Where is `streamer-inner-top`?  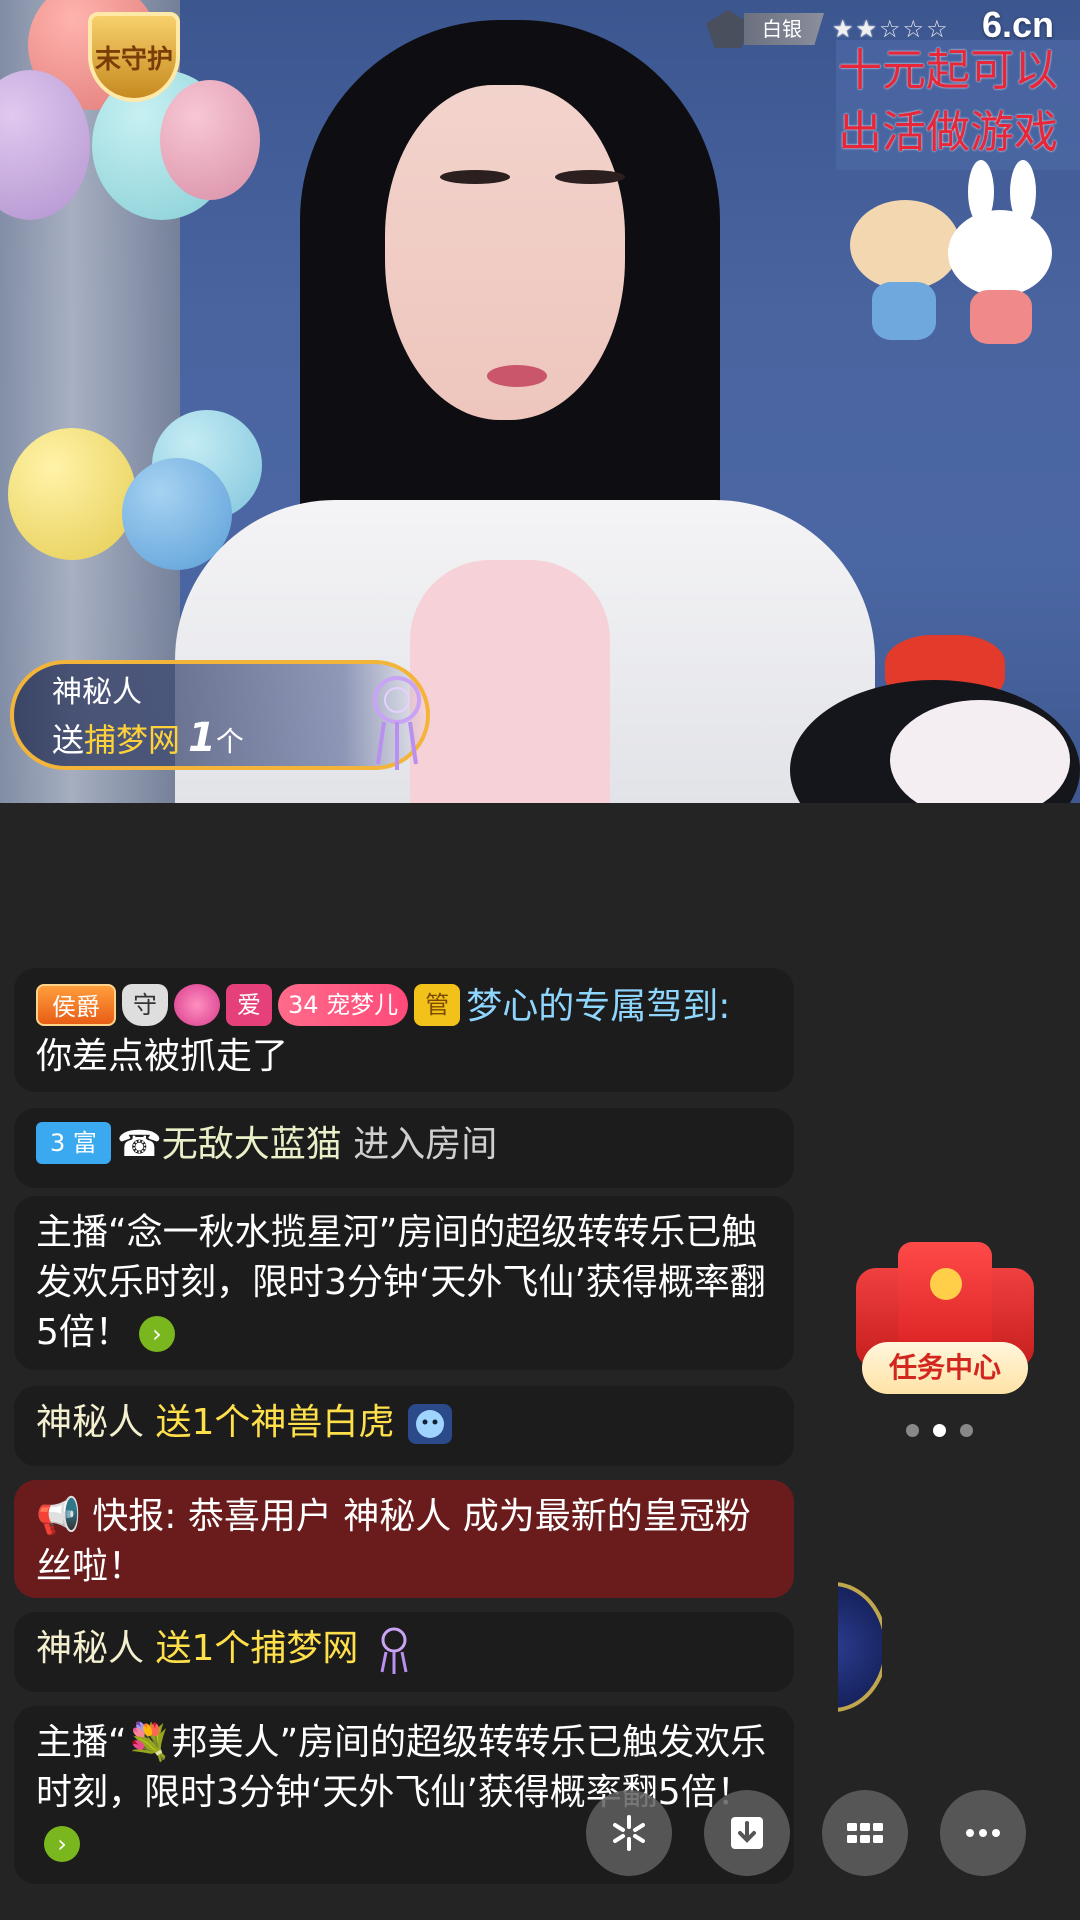 streamer-inner-top is located at coordinates (510, 681).